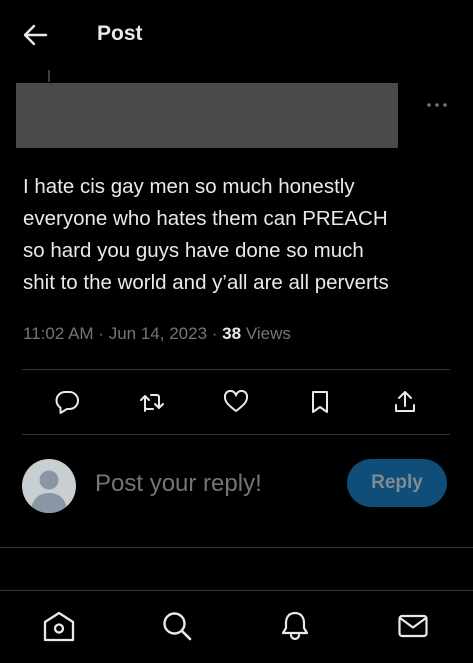 This screenshot has width=473, height=663. Describe the element at coordinates (236, 35) in the screenshot. I see `top-bar: Post` at that location.